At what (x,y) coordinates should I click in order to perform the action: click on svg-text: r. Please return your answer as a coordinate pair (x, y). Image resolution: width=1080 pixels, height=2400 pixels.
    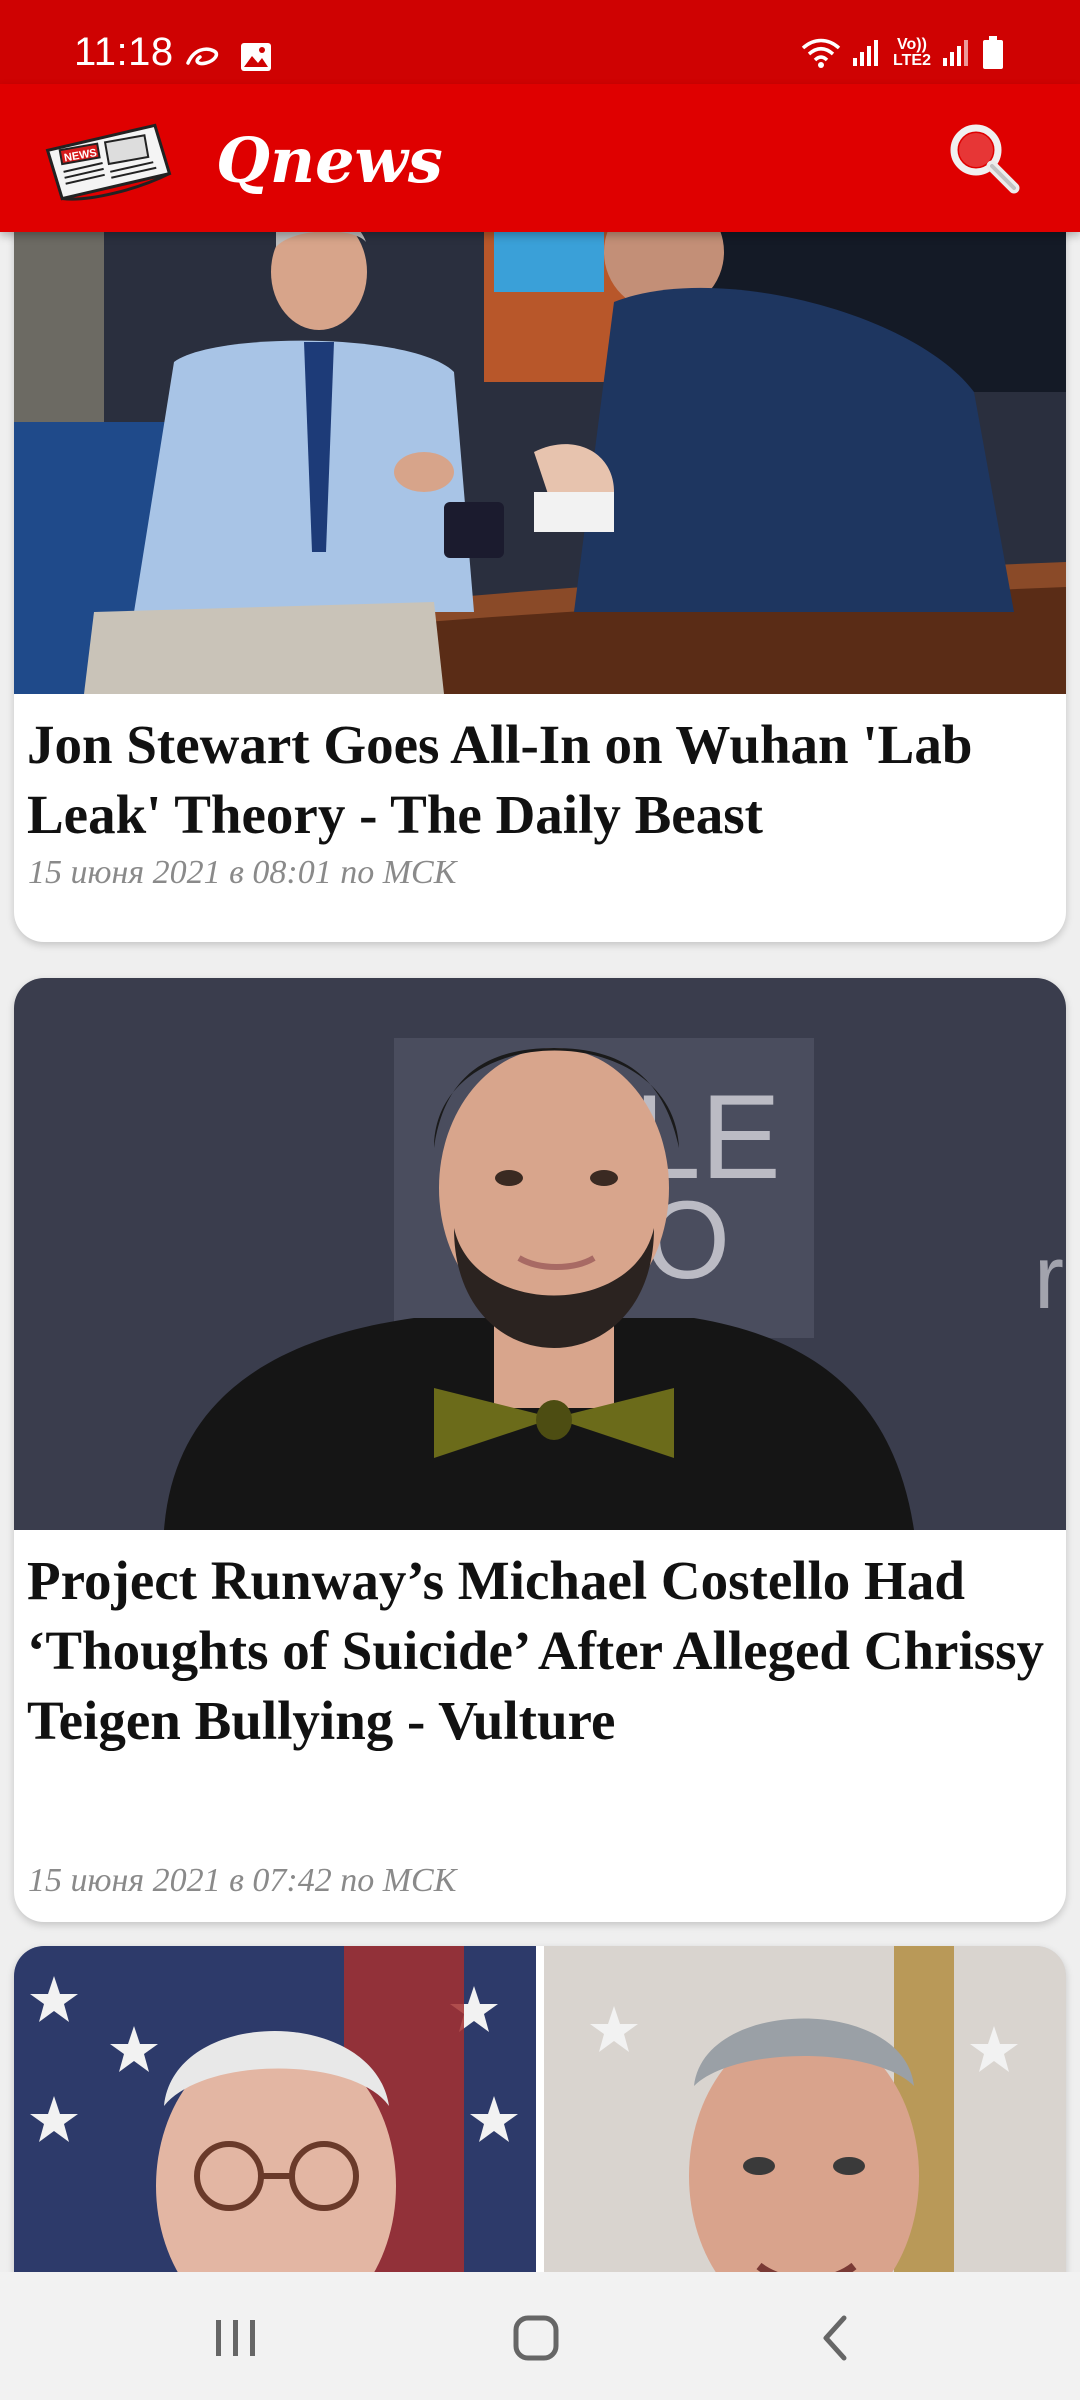
    Looking at the image, I should click on (1049, 1278).